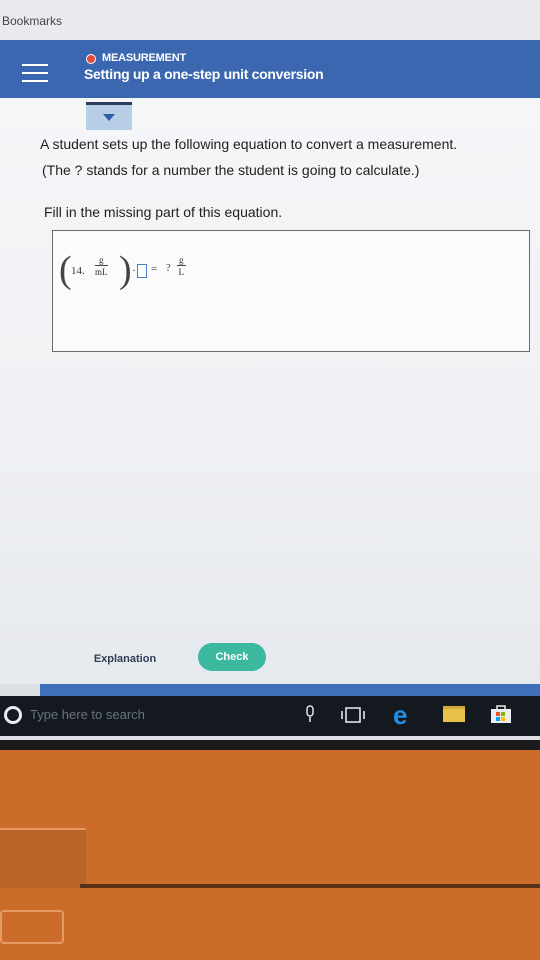 Image resolution: width=540 pixels, height=960 pixels. What do you see at coordinates (13, 715) in the screenshot?
I see `cortana-icon` at bounding box center [13, 715].